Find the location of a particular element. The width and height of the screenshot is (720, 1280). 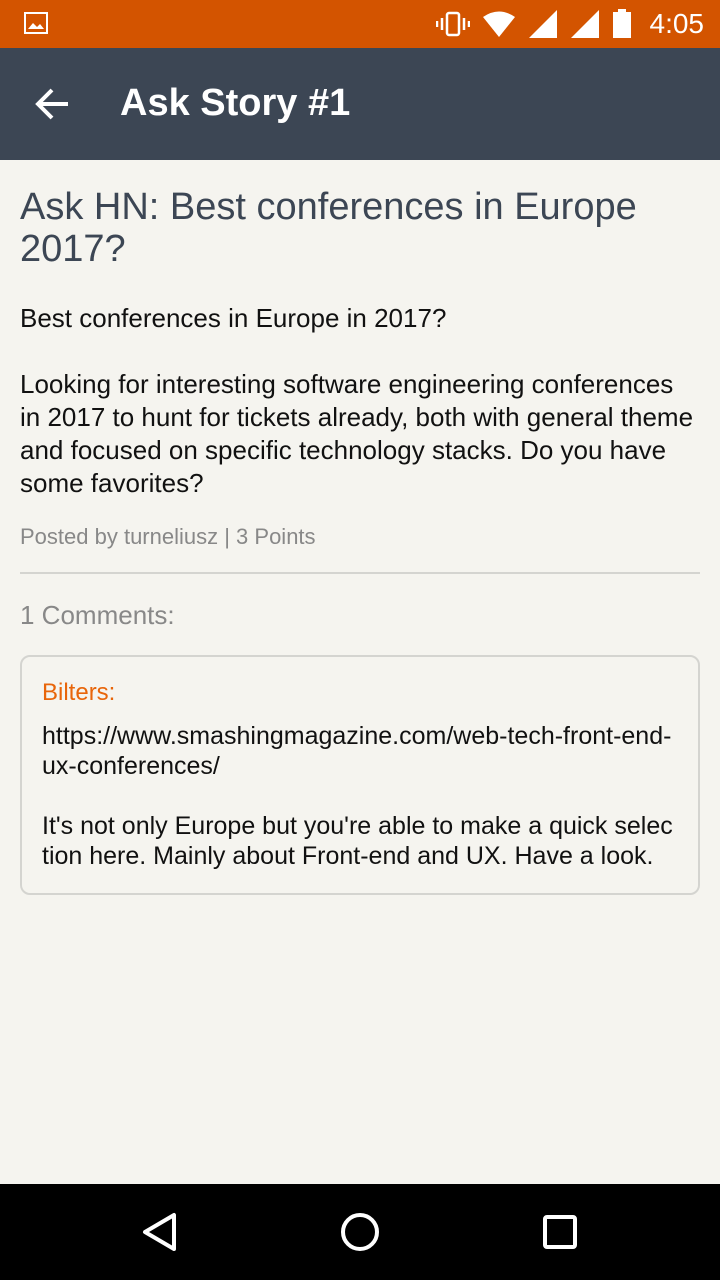

recents-square-icon is located at coordinates (560, 1232).